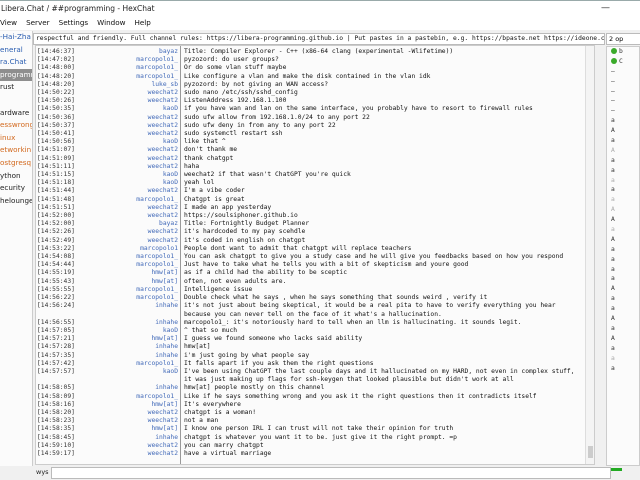 This screenshot has height=480, width=640. What do you see at coordinates (73, 23) in the screenshot?
I see `menu-settings: Settings` at bounding box center [73, 23].